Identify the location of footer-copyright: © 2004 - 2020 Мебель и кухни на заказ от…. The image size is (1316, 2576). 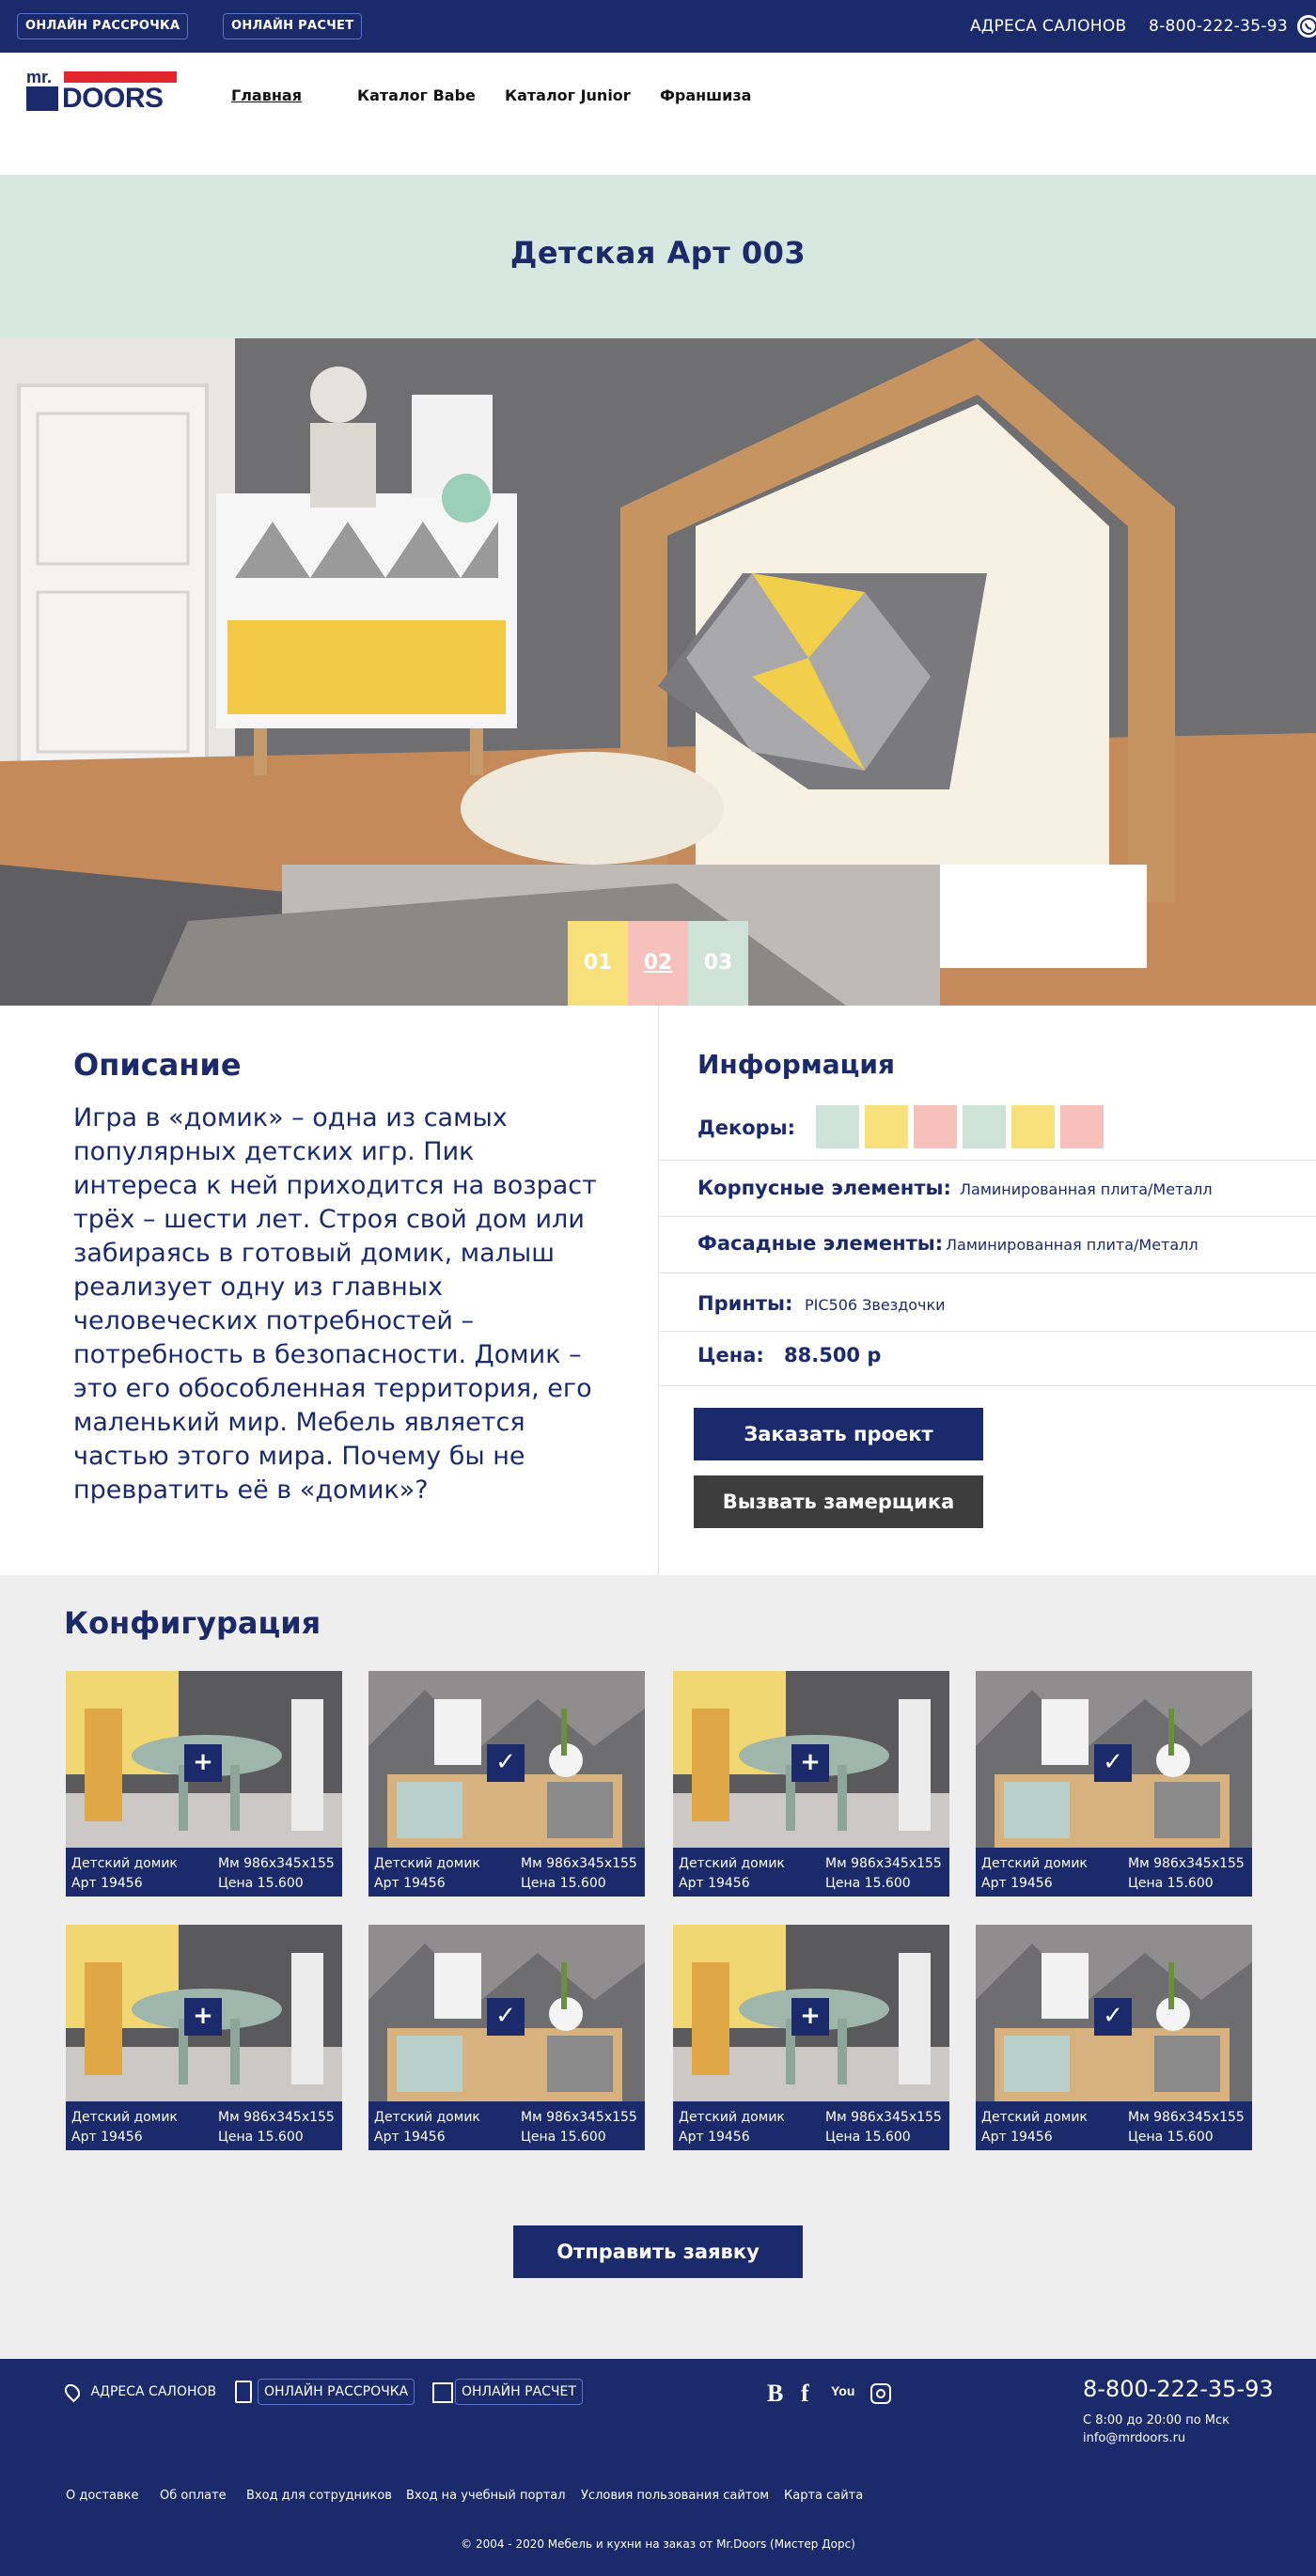
(658, 2544).